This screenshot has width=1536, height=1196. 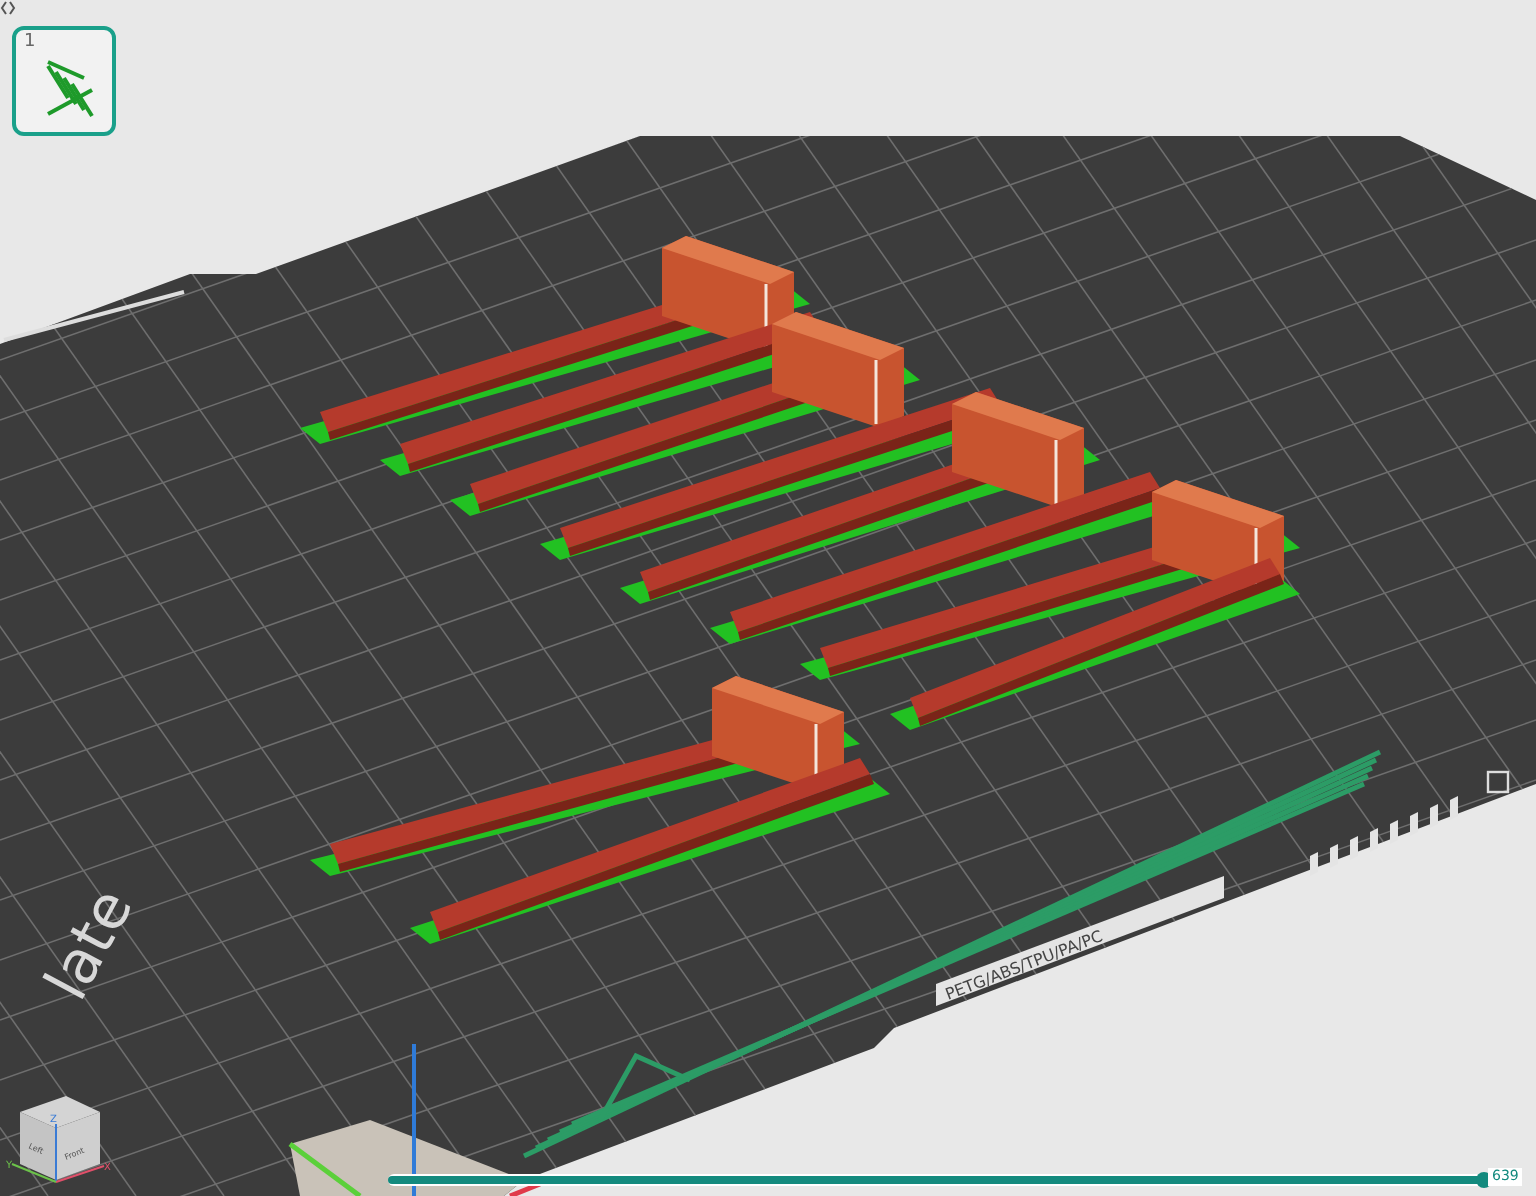 I want to click on x-axis-line, so click(x=525, y=1188).